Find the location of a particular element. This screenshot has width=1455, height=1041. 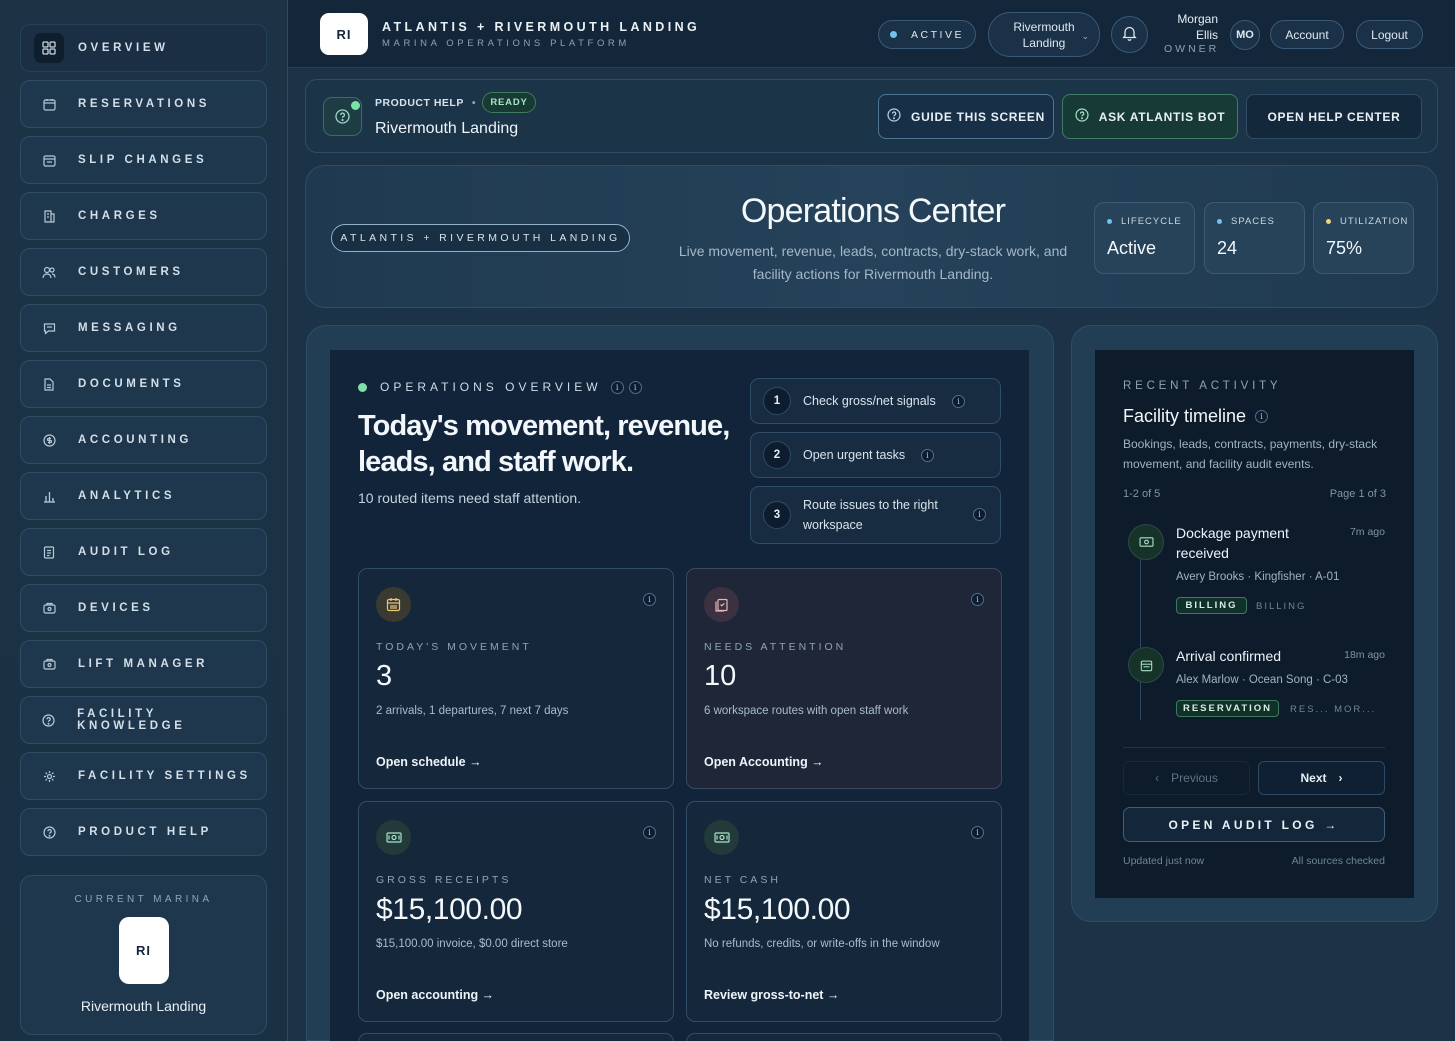

notifications-button is located at coordinates (1129, 34).